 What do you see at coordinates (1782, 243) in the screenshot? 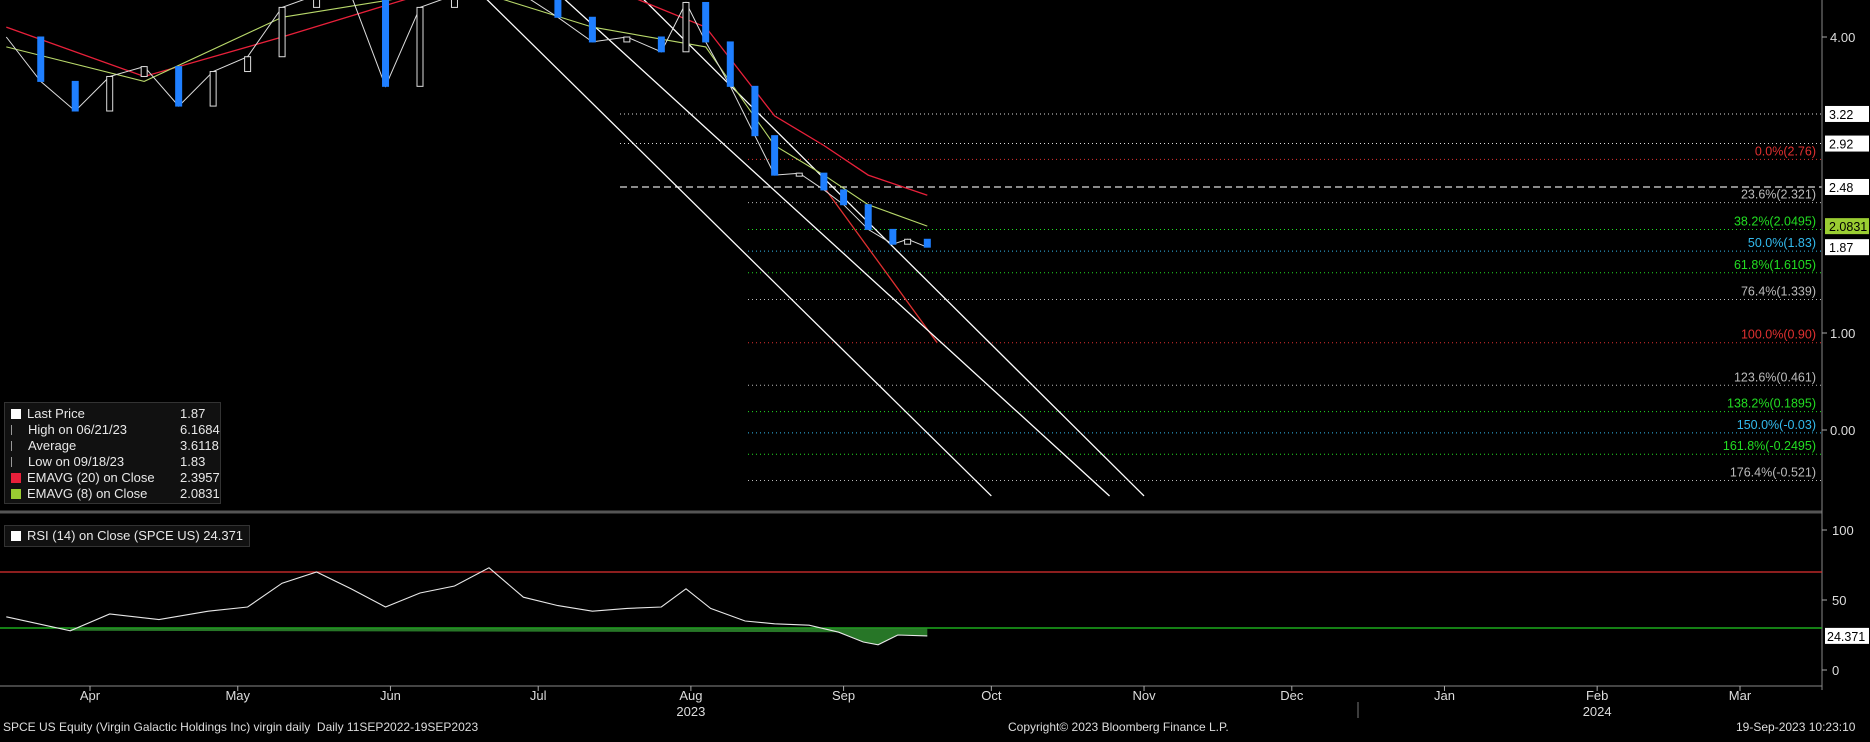
I see `fib-level-label: 50.0%(1.83)` at bounding box center [1782, 243].